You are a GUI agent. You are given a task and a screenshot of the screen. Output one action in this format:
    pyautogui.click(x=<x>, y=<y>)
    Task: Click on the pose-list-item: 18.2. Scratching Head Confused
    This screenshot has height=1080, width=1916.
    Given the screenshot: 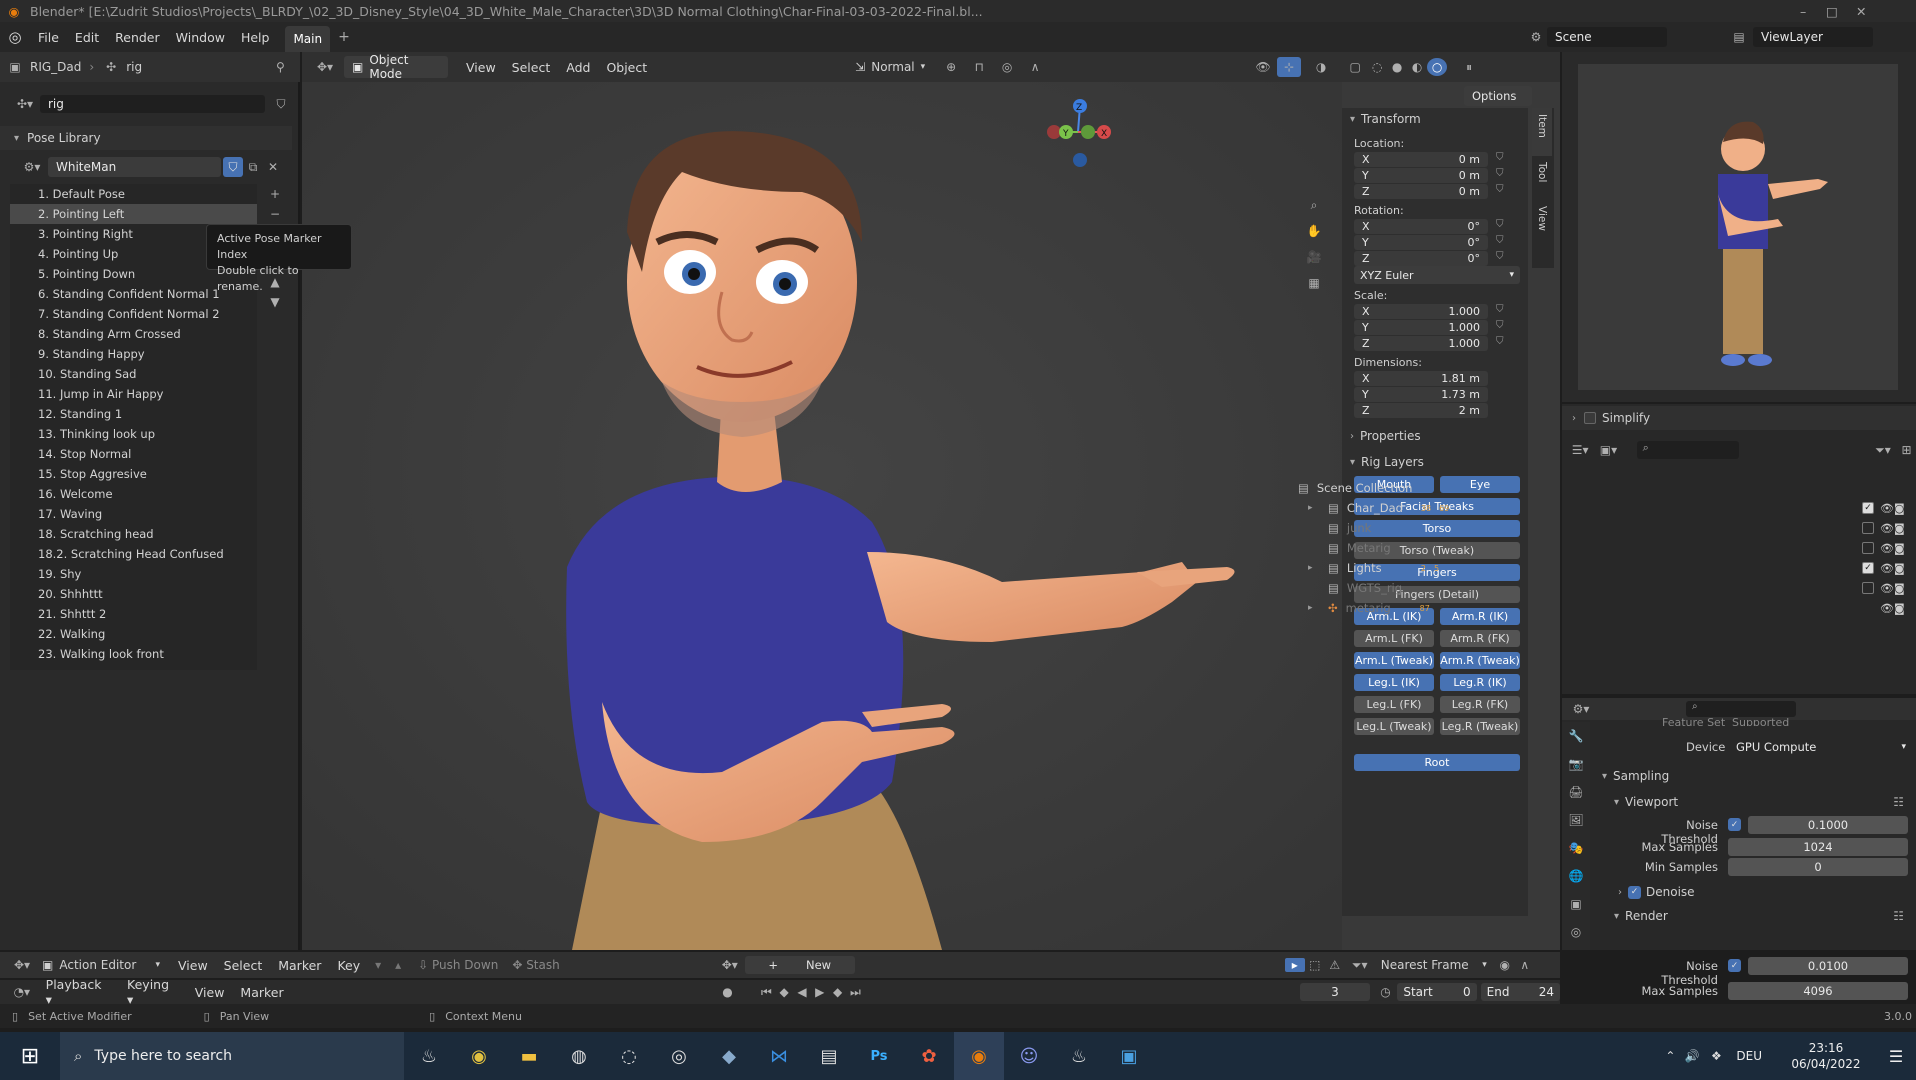 What is the action you would take?
    pyautogui.click(x=133, y=554)
    